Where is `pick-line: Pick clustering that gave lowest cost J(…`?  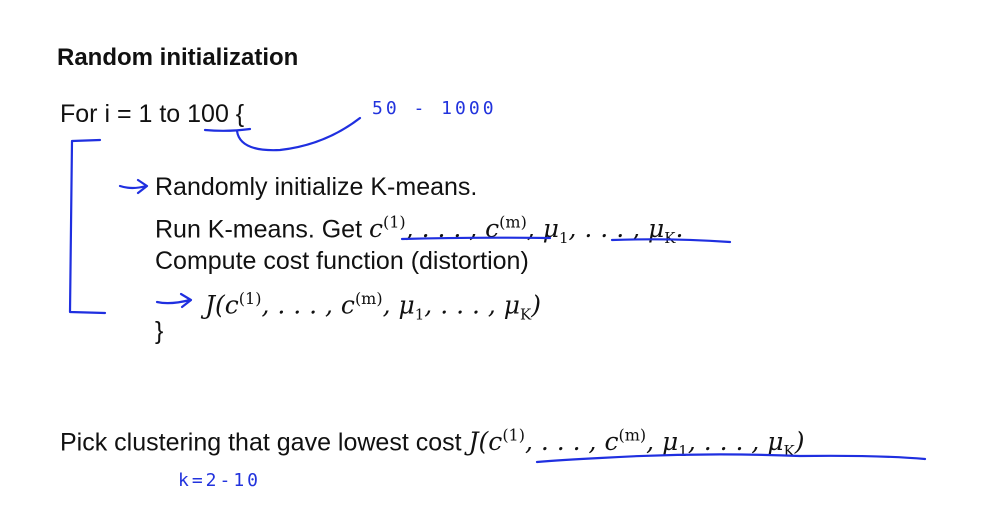
pick-line: Pick clustering that gave lowest cost J(… is located at coordinates (432, 443).